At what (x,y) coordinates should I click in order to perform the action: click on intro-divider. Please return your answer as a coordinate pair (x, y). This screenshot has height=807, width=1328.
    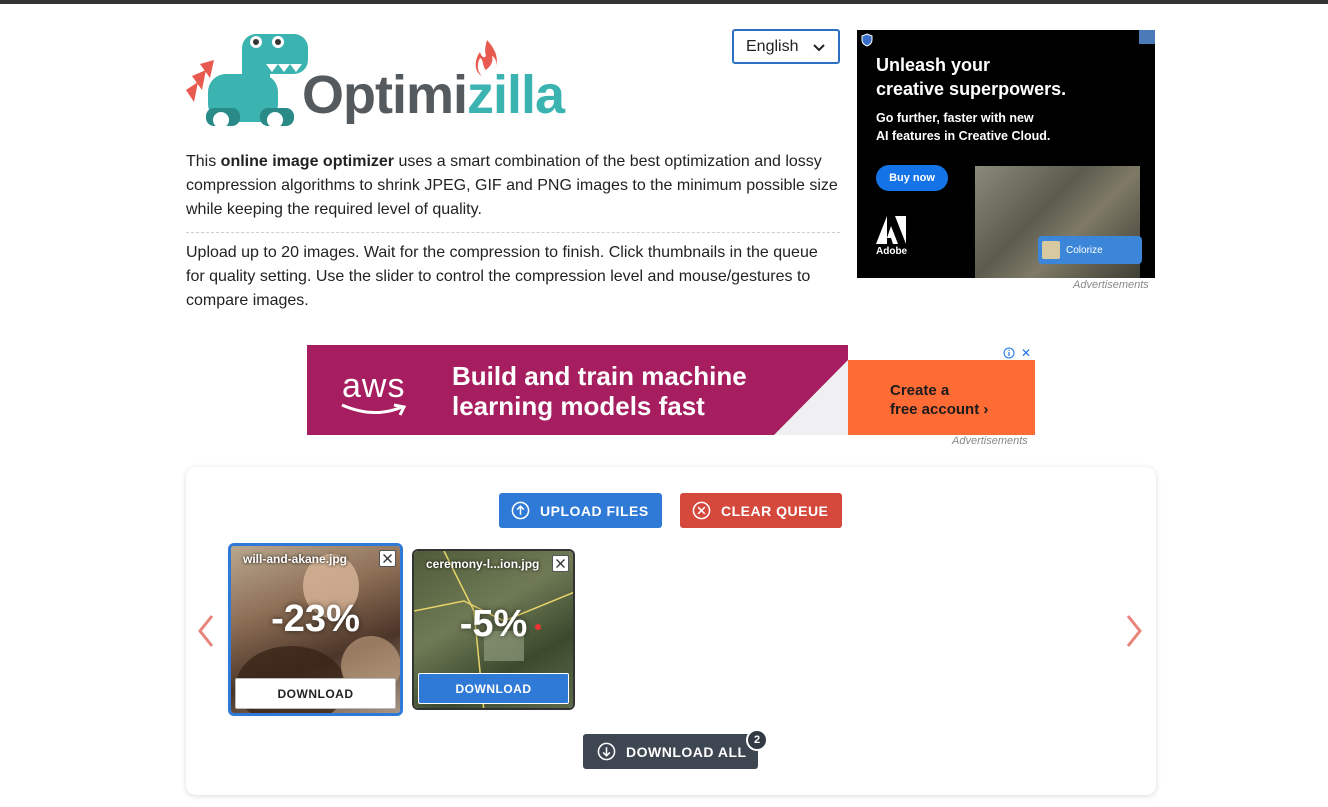
    Looking at the image, I should click on (513, 232).